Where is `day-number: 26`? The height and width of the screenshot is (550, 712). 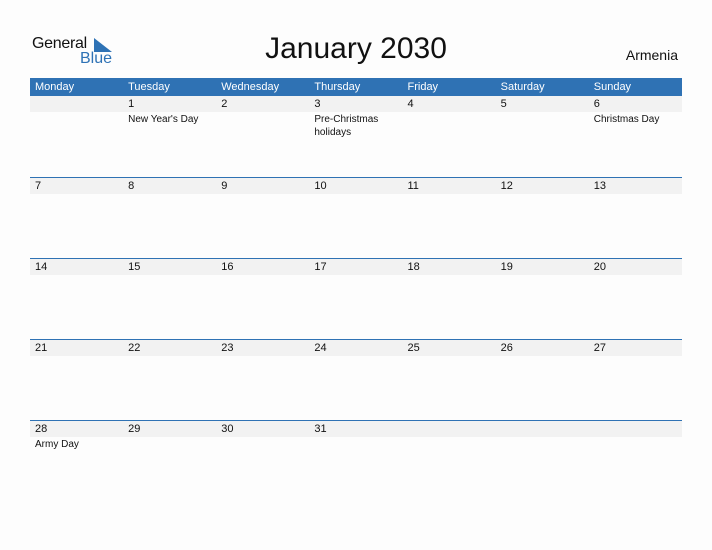 day-number: 26 is located at coordinates (506, 348).